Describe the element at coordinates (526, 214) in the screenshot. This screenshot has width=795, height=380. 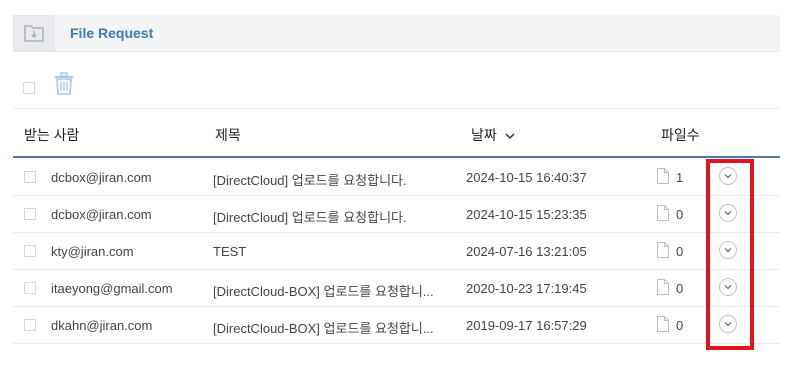
I see `date-cell: 2024-10-15 15:23:35` at that location.